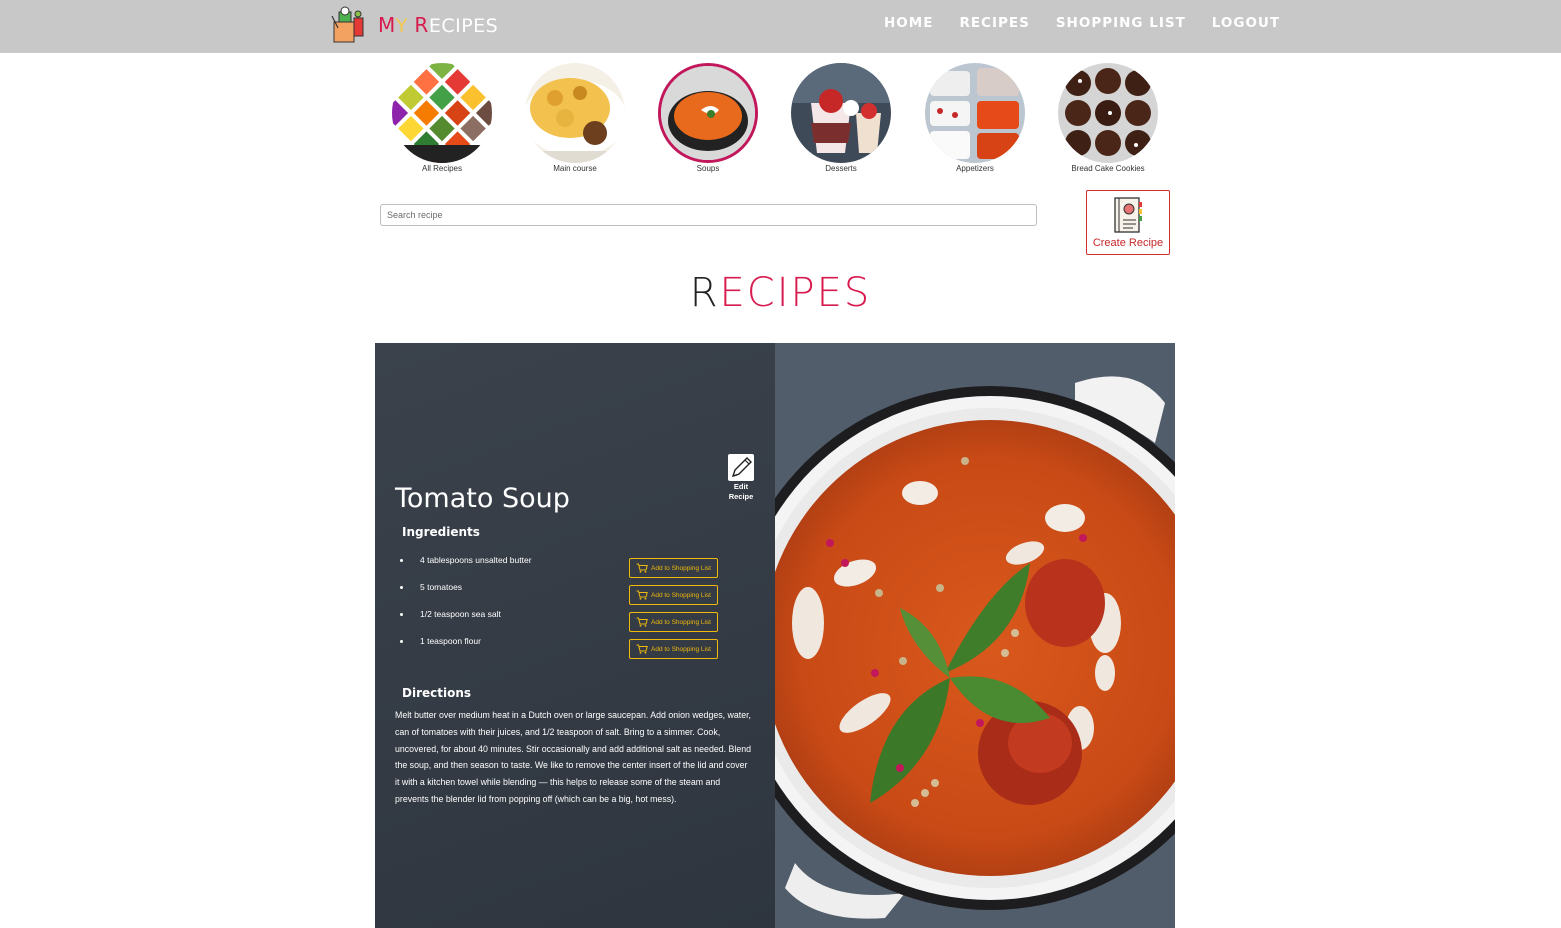  I want to click on category-all-recipes: All Recipes, so click(442, 118).